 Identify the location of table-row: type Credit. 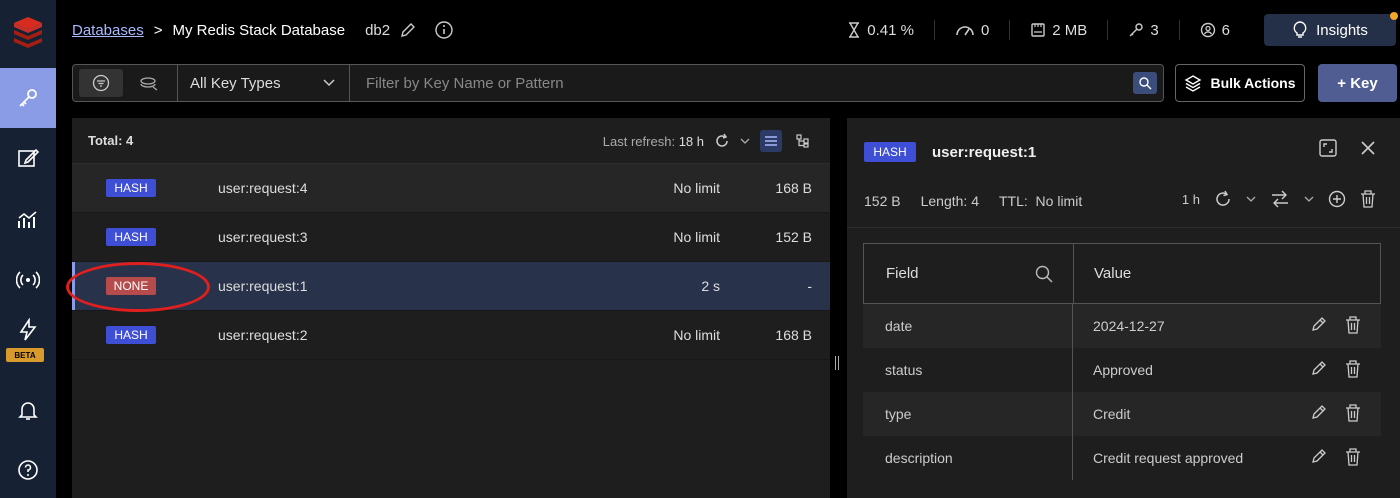
(1122, 414).